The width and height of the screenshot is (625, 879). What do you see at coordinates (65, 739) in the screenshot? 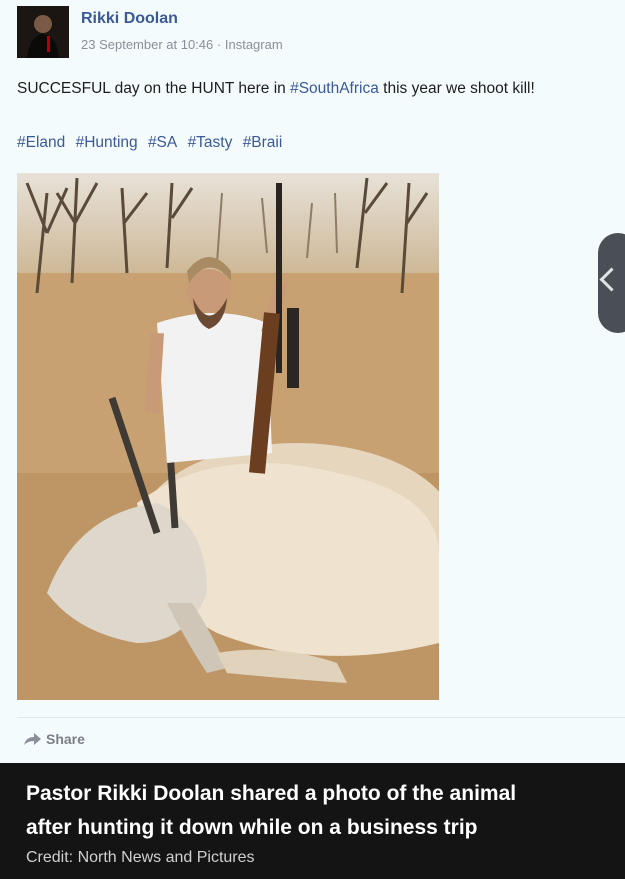
I see `share-label: Share` at bounding box center [65, 739].